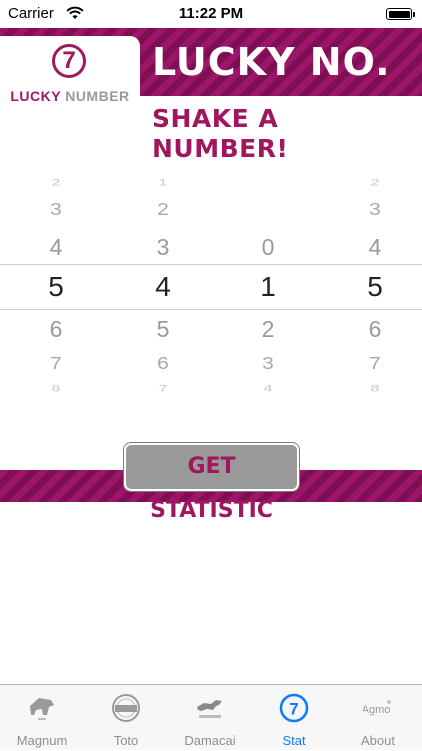 This screenshot has width=422, height=751. I want to click on svg-text: Agmo, so click(376, 710).